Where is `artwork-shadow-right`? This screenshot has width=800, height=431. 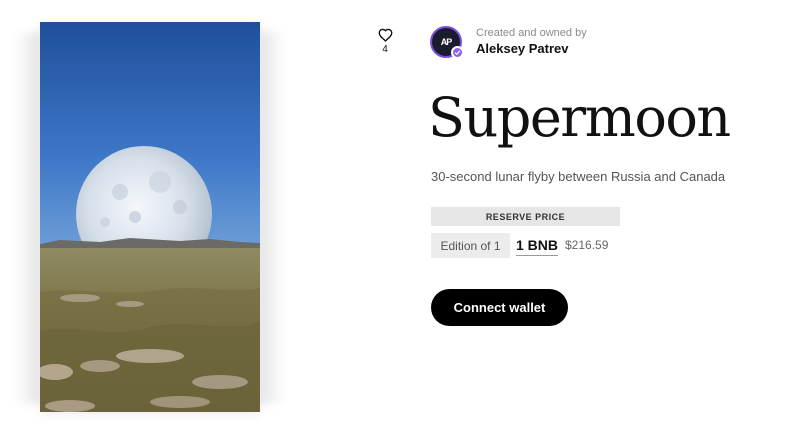
artwork-shadow-right is located at coordinates (273, 218).